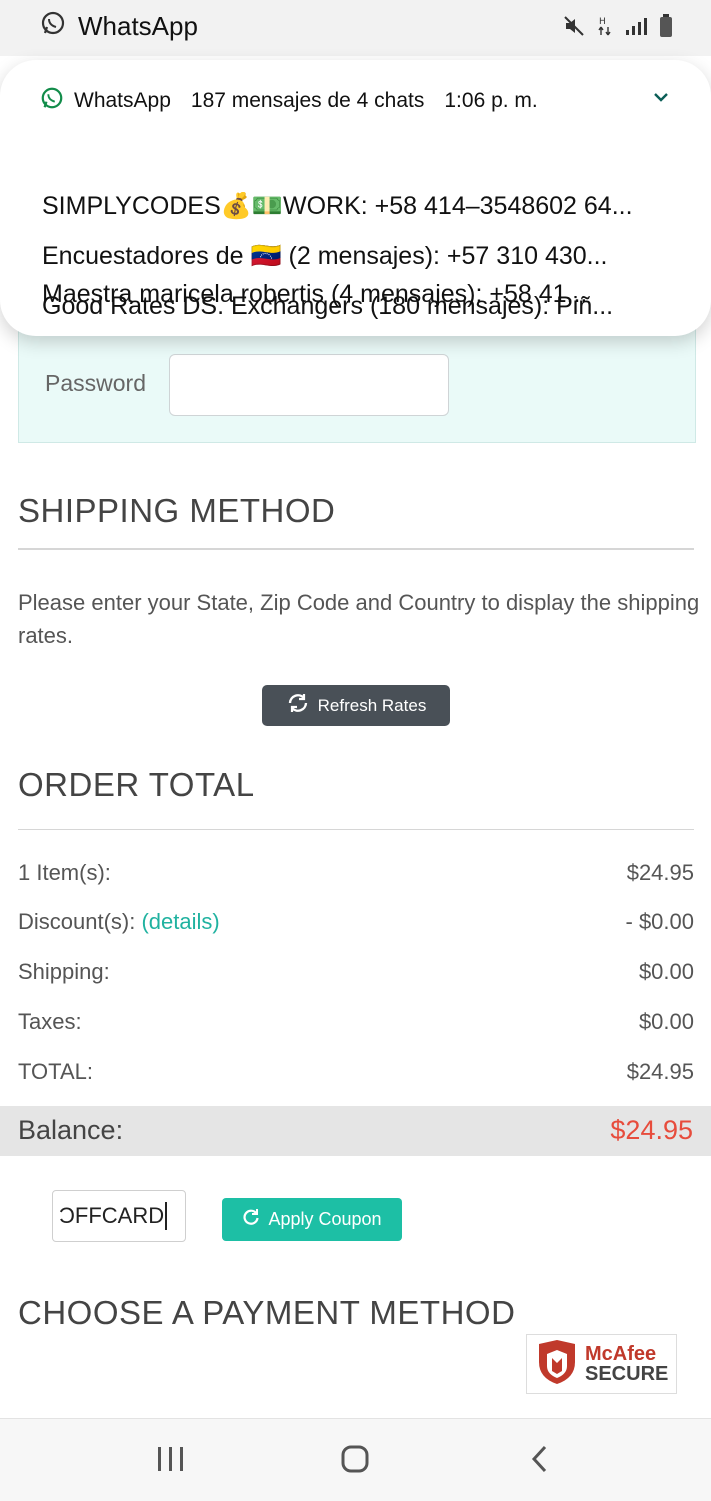 The height and width of the screenshot is (1501, 711). What do you see at coordinates (112, 1215) in the screenshot?
I see `coupon-input-value: ƆFFCARD` at bounding box center [112, 1215].